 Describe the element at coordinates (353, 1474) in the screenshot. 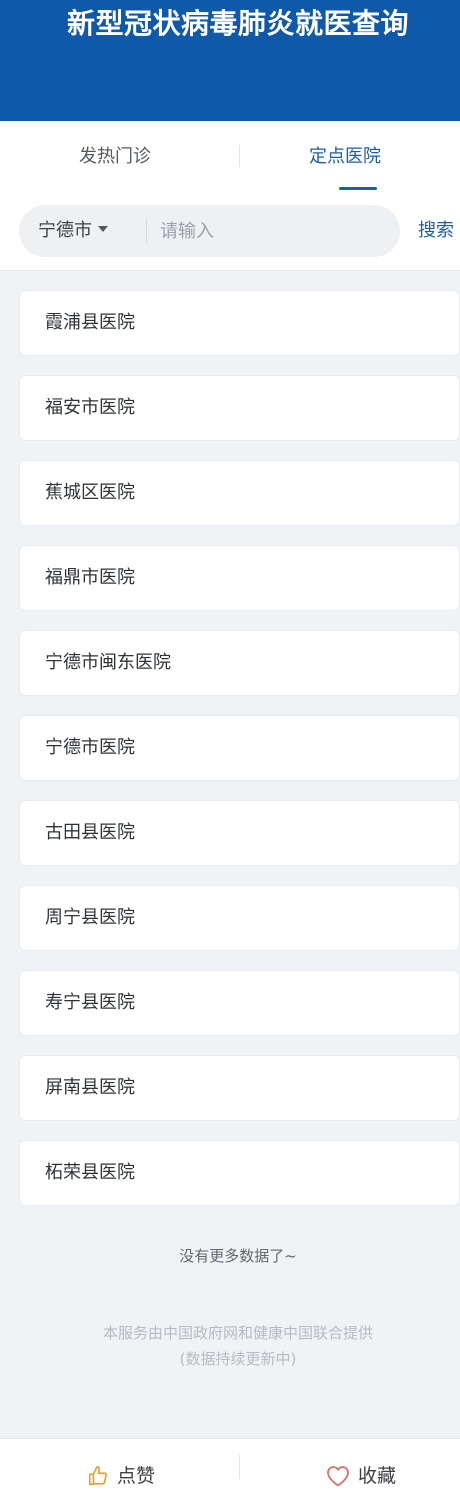

I see `favorite-button: 收藏` at that location.